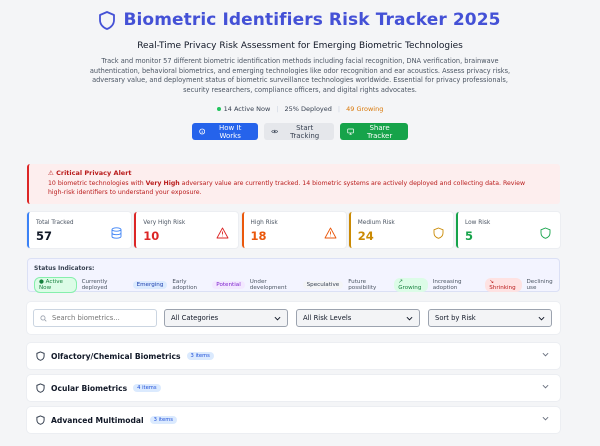 Image resolution: width=600 pixels, height=446 pixels. I want to click on start-tracking-button: Start Tracking, so click(299, 132).